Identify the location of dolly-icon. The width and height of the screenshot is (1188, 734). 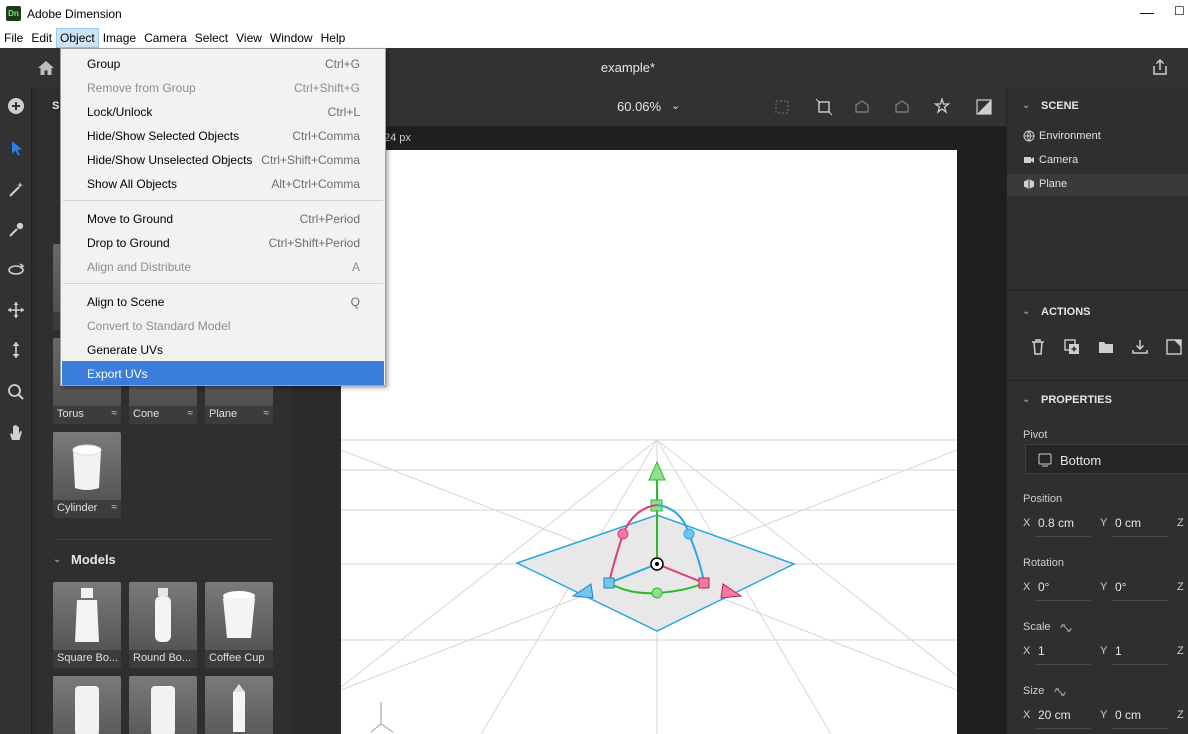
(16, 350).